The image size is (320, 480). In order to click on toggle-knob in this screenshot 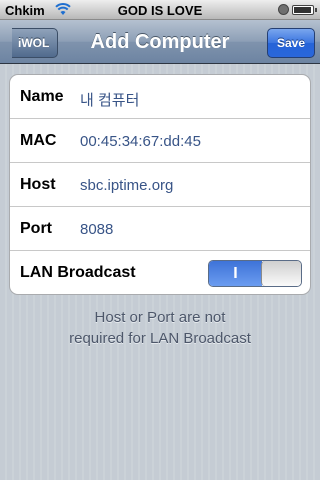, I will do `click(281, 273)`.